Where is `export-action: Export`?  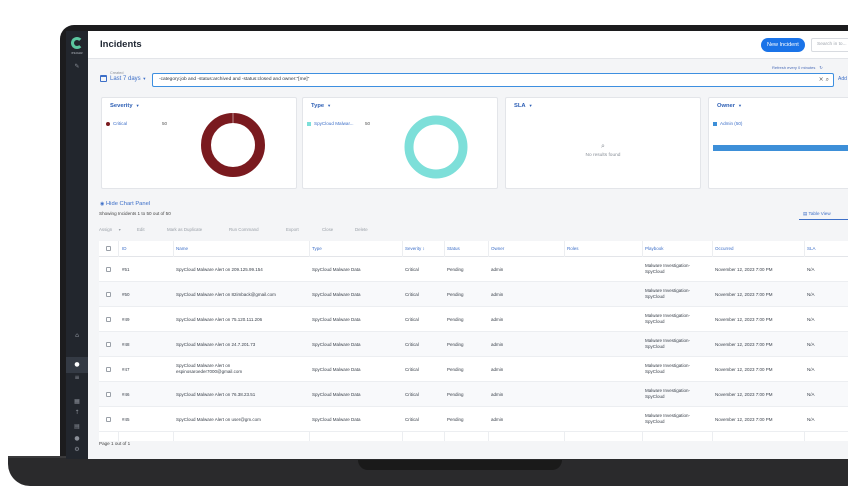
export-action: Export is located at coordinates (292, 229).